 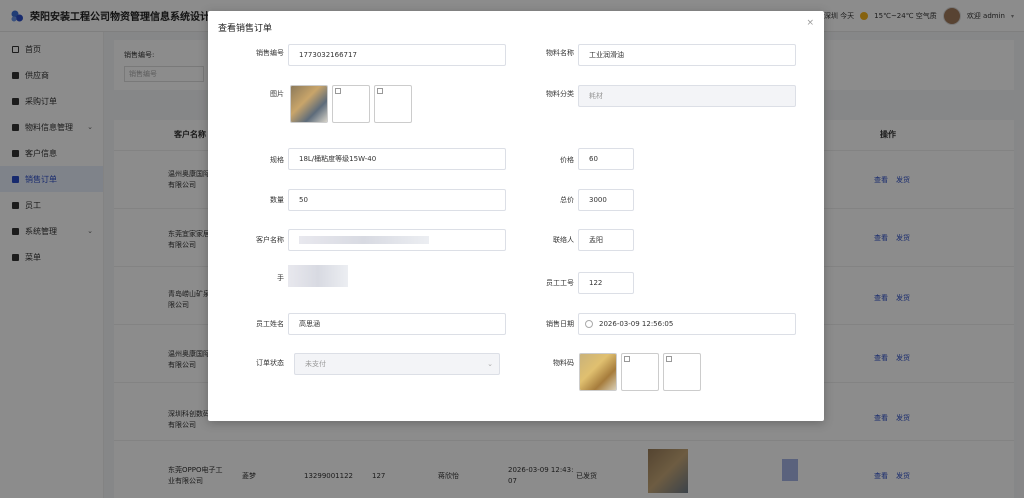 I want to click on image-label: 图片, so click(x=277, y=94).